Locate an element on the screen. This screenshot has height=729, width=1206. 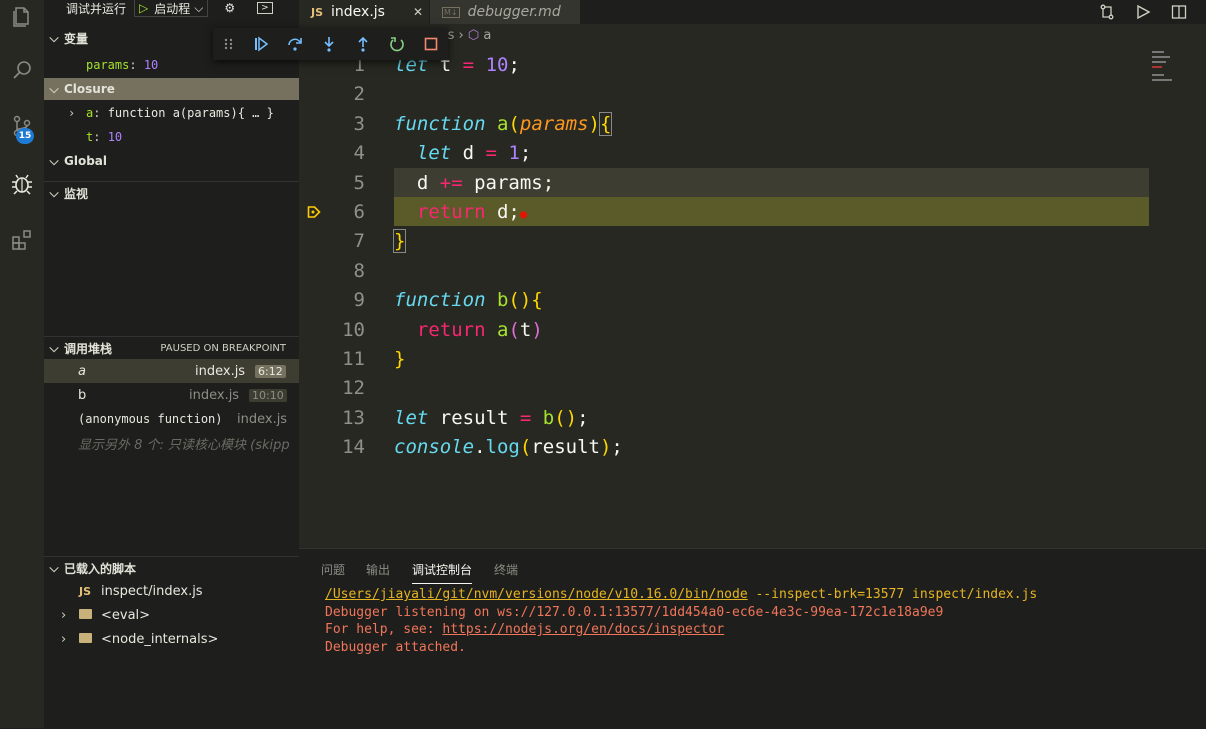
step-into-icon is located at coordinates (329, 44).